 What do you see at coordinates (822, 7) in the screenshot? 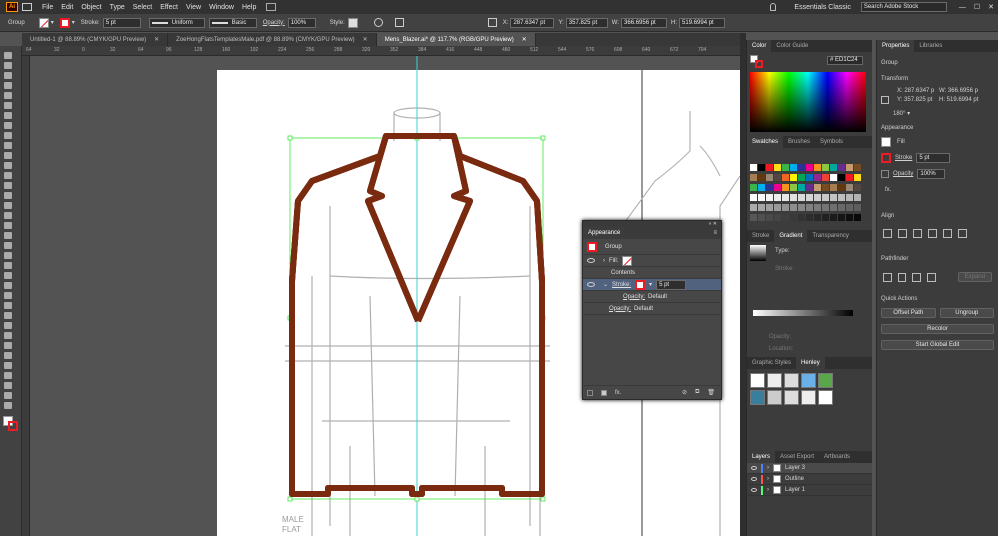
I see `workspace-switcher: Essentials Classic` at bounding box center [822, 7].